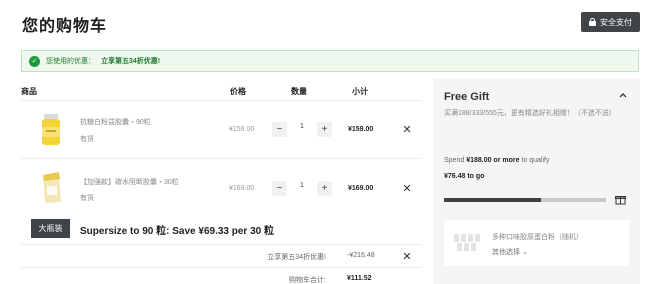  I want to click on gift-product-image, so click(467, 242).